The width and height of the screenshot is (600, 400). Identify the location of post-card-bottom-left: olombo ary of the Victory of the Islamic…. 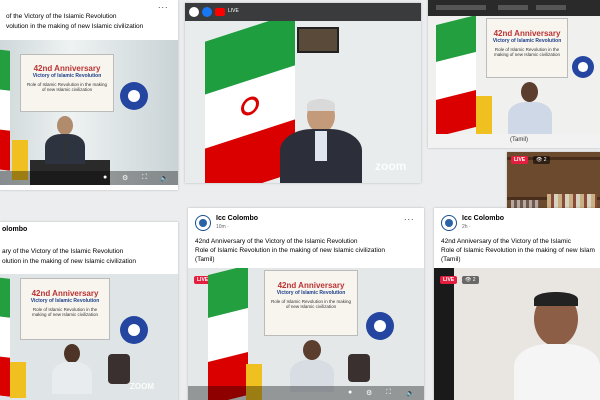
(89, 311).